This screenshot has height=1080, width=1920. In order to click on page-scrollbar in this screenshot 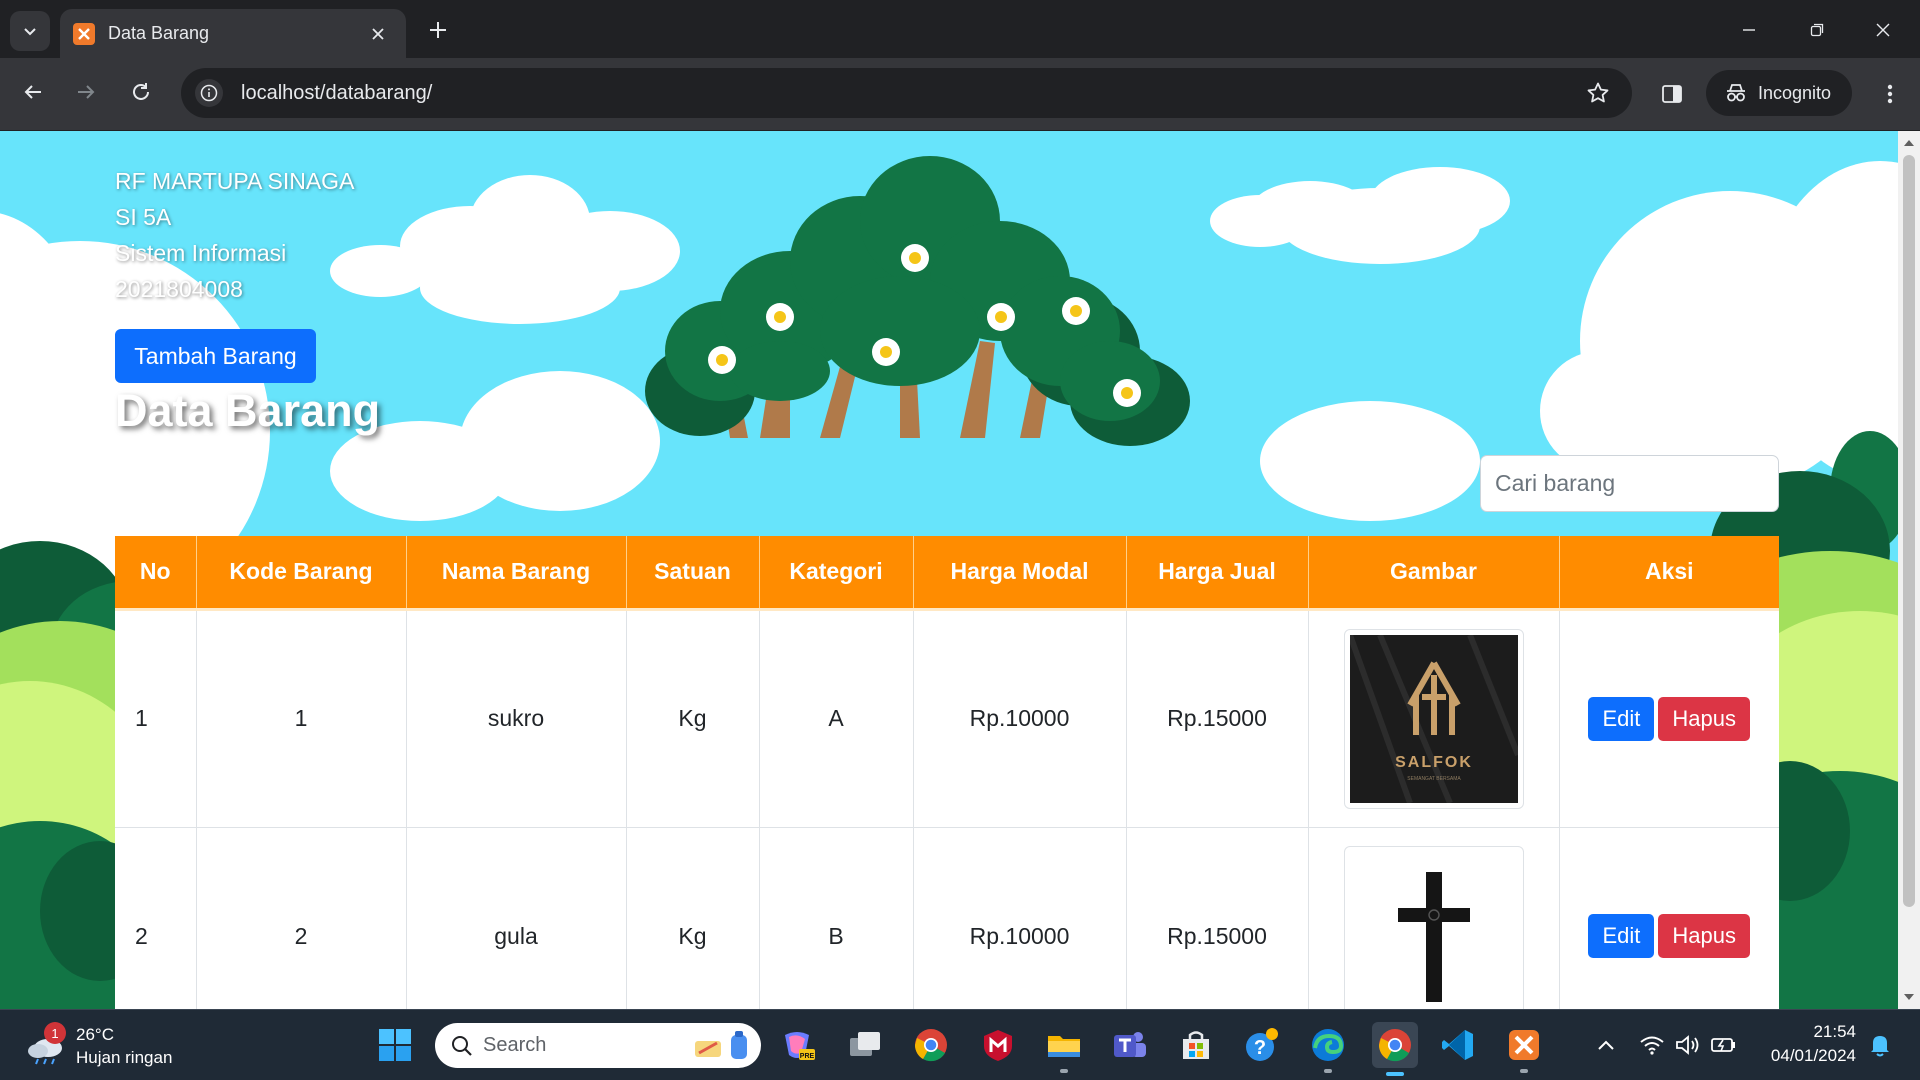, I will do `click(1909, 570)`.